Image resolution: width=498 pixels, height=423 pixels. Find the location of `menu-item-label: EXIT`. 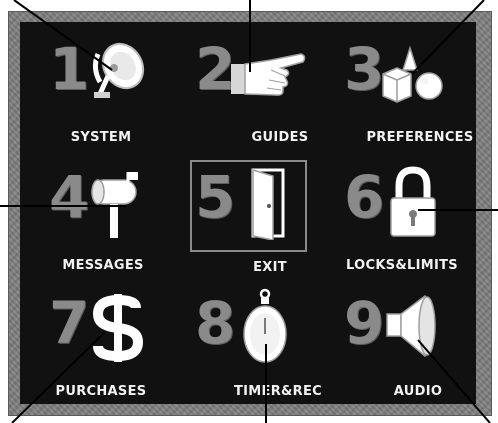

menu-item-label: EXIT is located at coordinates (270, 267).